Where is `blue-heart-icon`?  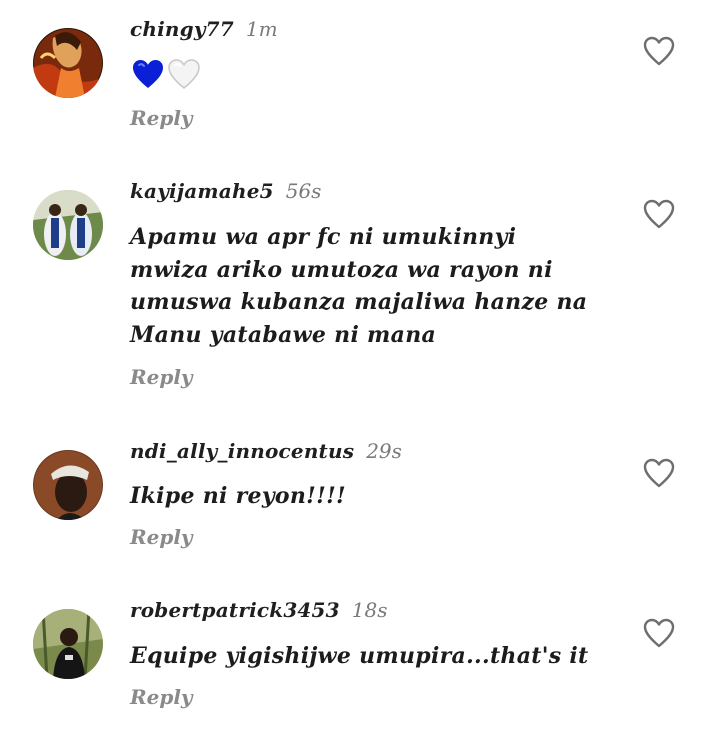 blue-heart-icon is located at coordinates (148, 74).